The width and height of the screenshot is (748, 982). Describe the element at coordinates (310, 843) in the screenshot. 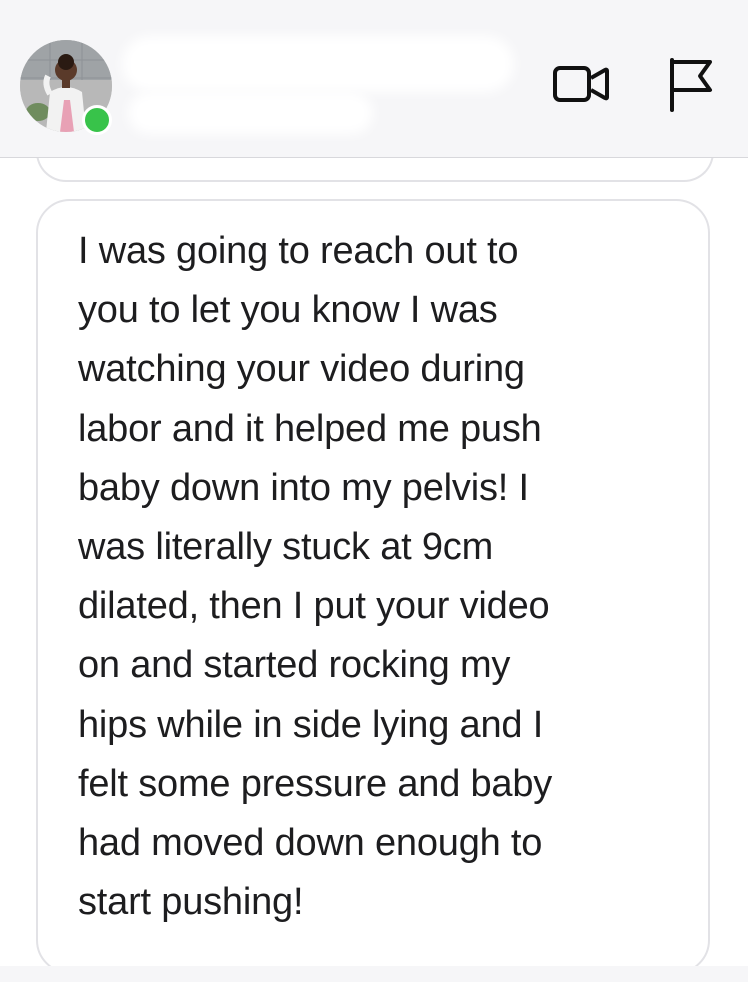

I see `message-line: had moved down enough to` at that location.